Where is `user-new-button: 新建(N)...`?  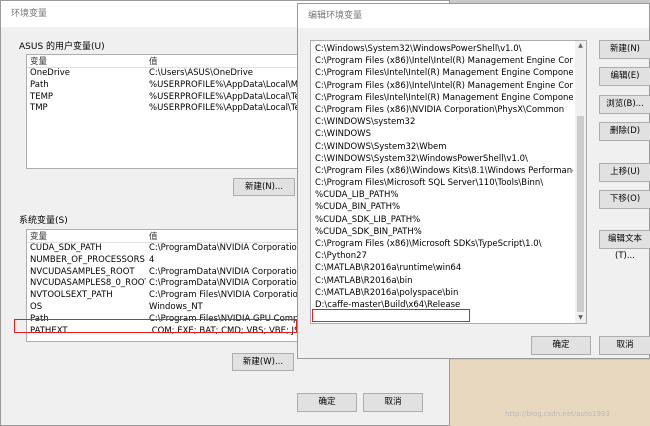
user-new-button: 新建(N)... is located at coordinates (264, 187).